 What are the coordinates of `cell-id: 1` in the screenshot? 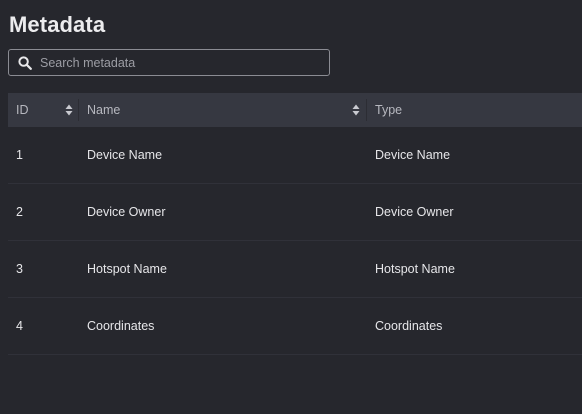 It's located at (19, 155).